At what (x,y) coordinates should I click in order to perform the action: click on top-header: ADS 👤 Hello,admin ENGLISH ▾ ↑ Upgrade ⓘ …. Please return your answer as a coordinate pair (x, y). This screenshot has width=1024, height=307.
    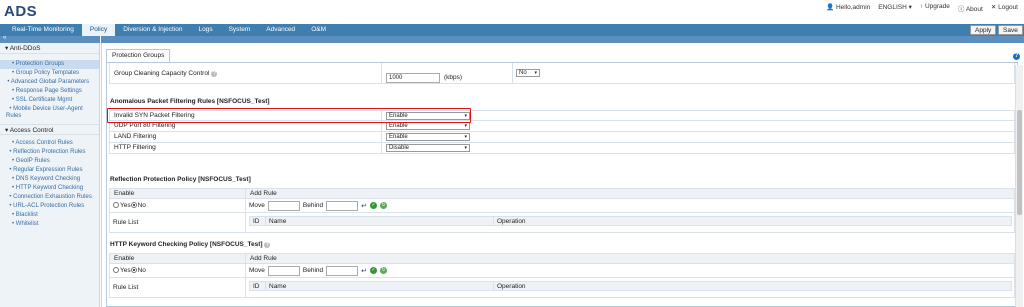
    Looking at the image, I should click on (512, 12).